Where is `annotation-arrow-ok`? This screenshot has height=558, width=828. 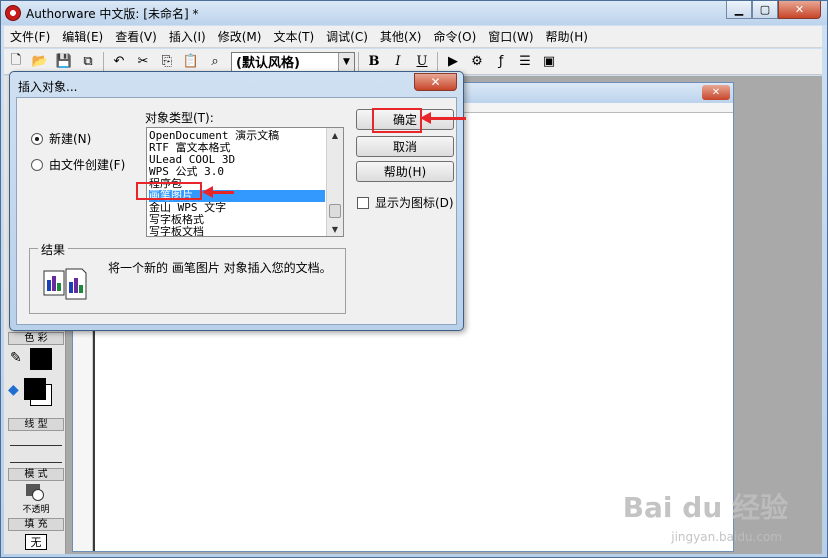 annotation-arrow-ok is located at coordinates (443, 118).